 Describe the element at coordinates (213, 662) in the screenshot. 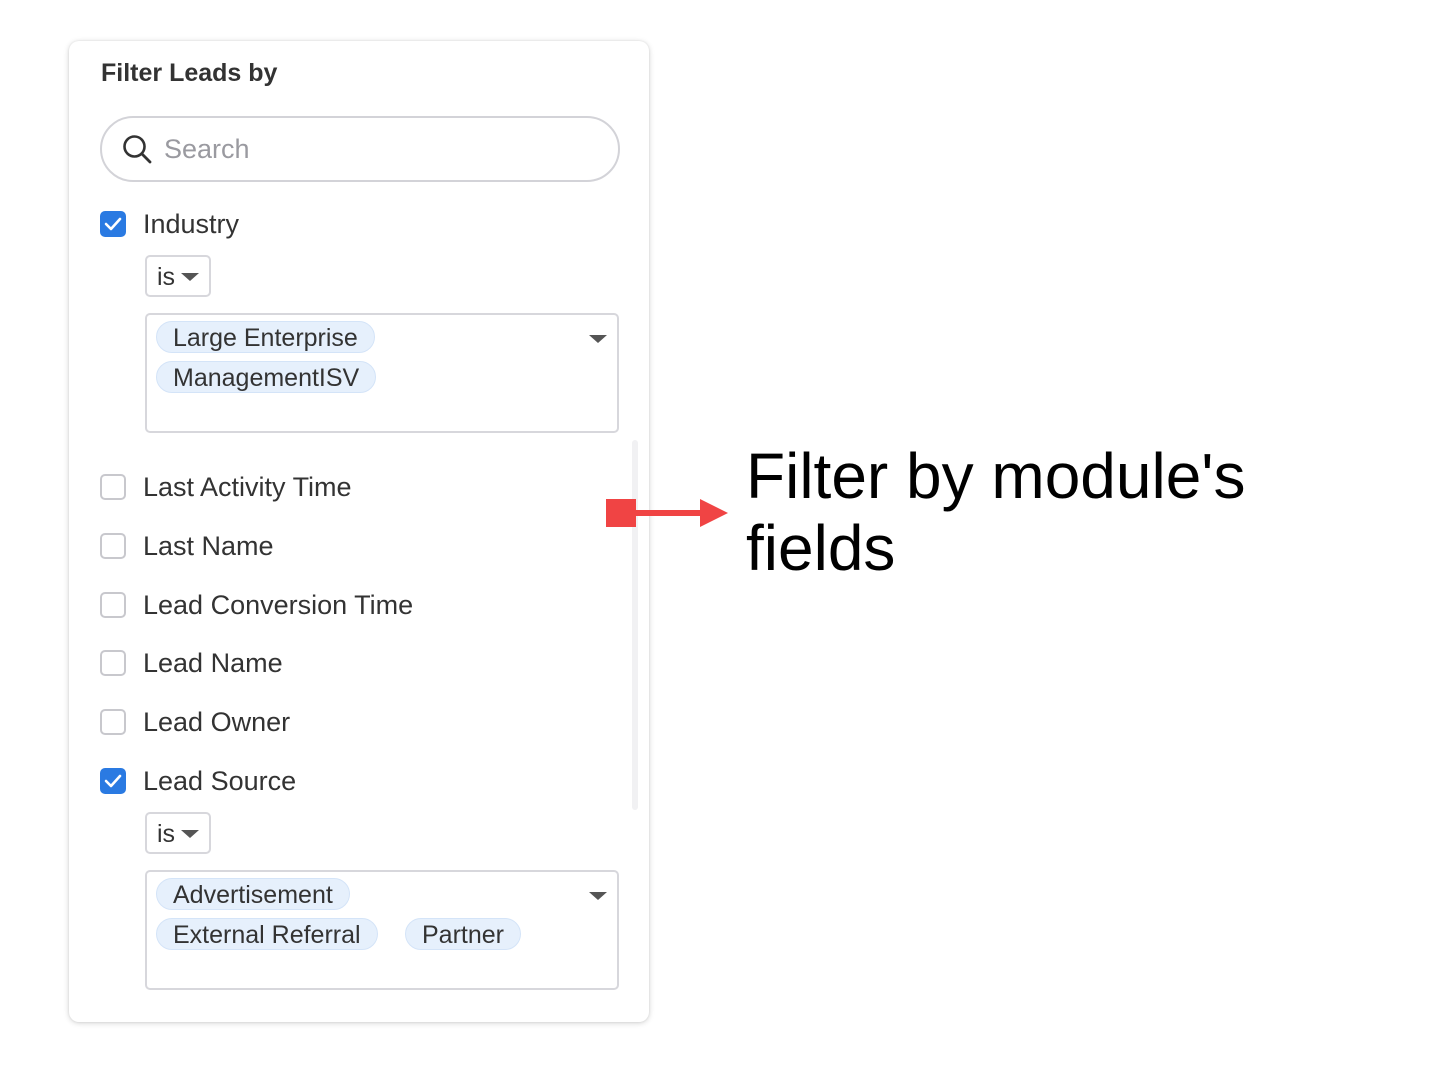

I see `lead-name-label: Lead Name` at that location.